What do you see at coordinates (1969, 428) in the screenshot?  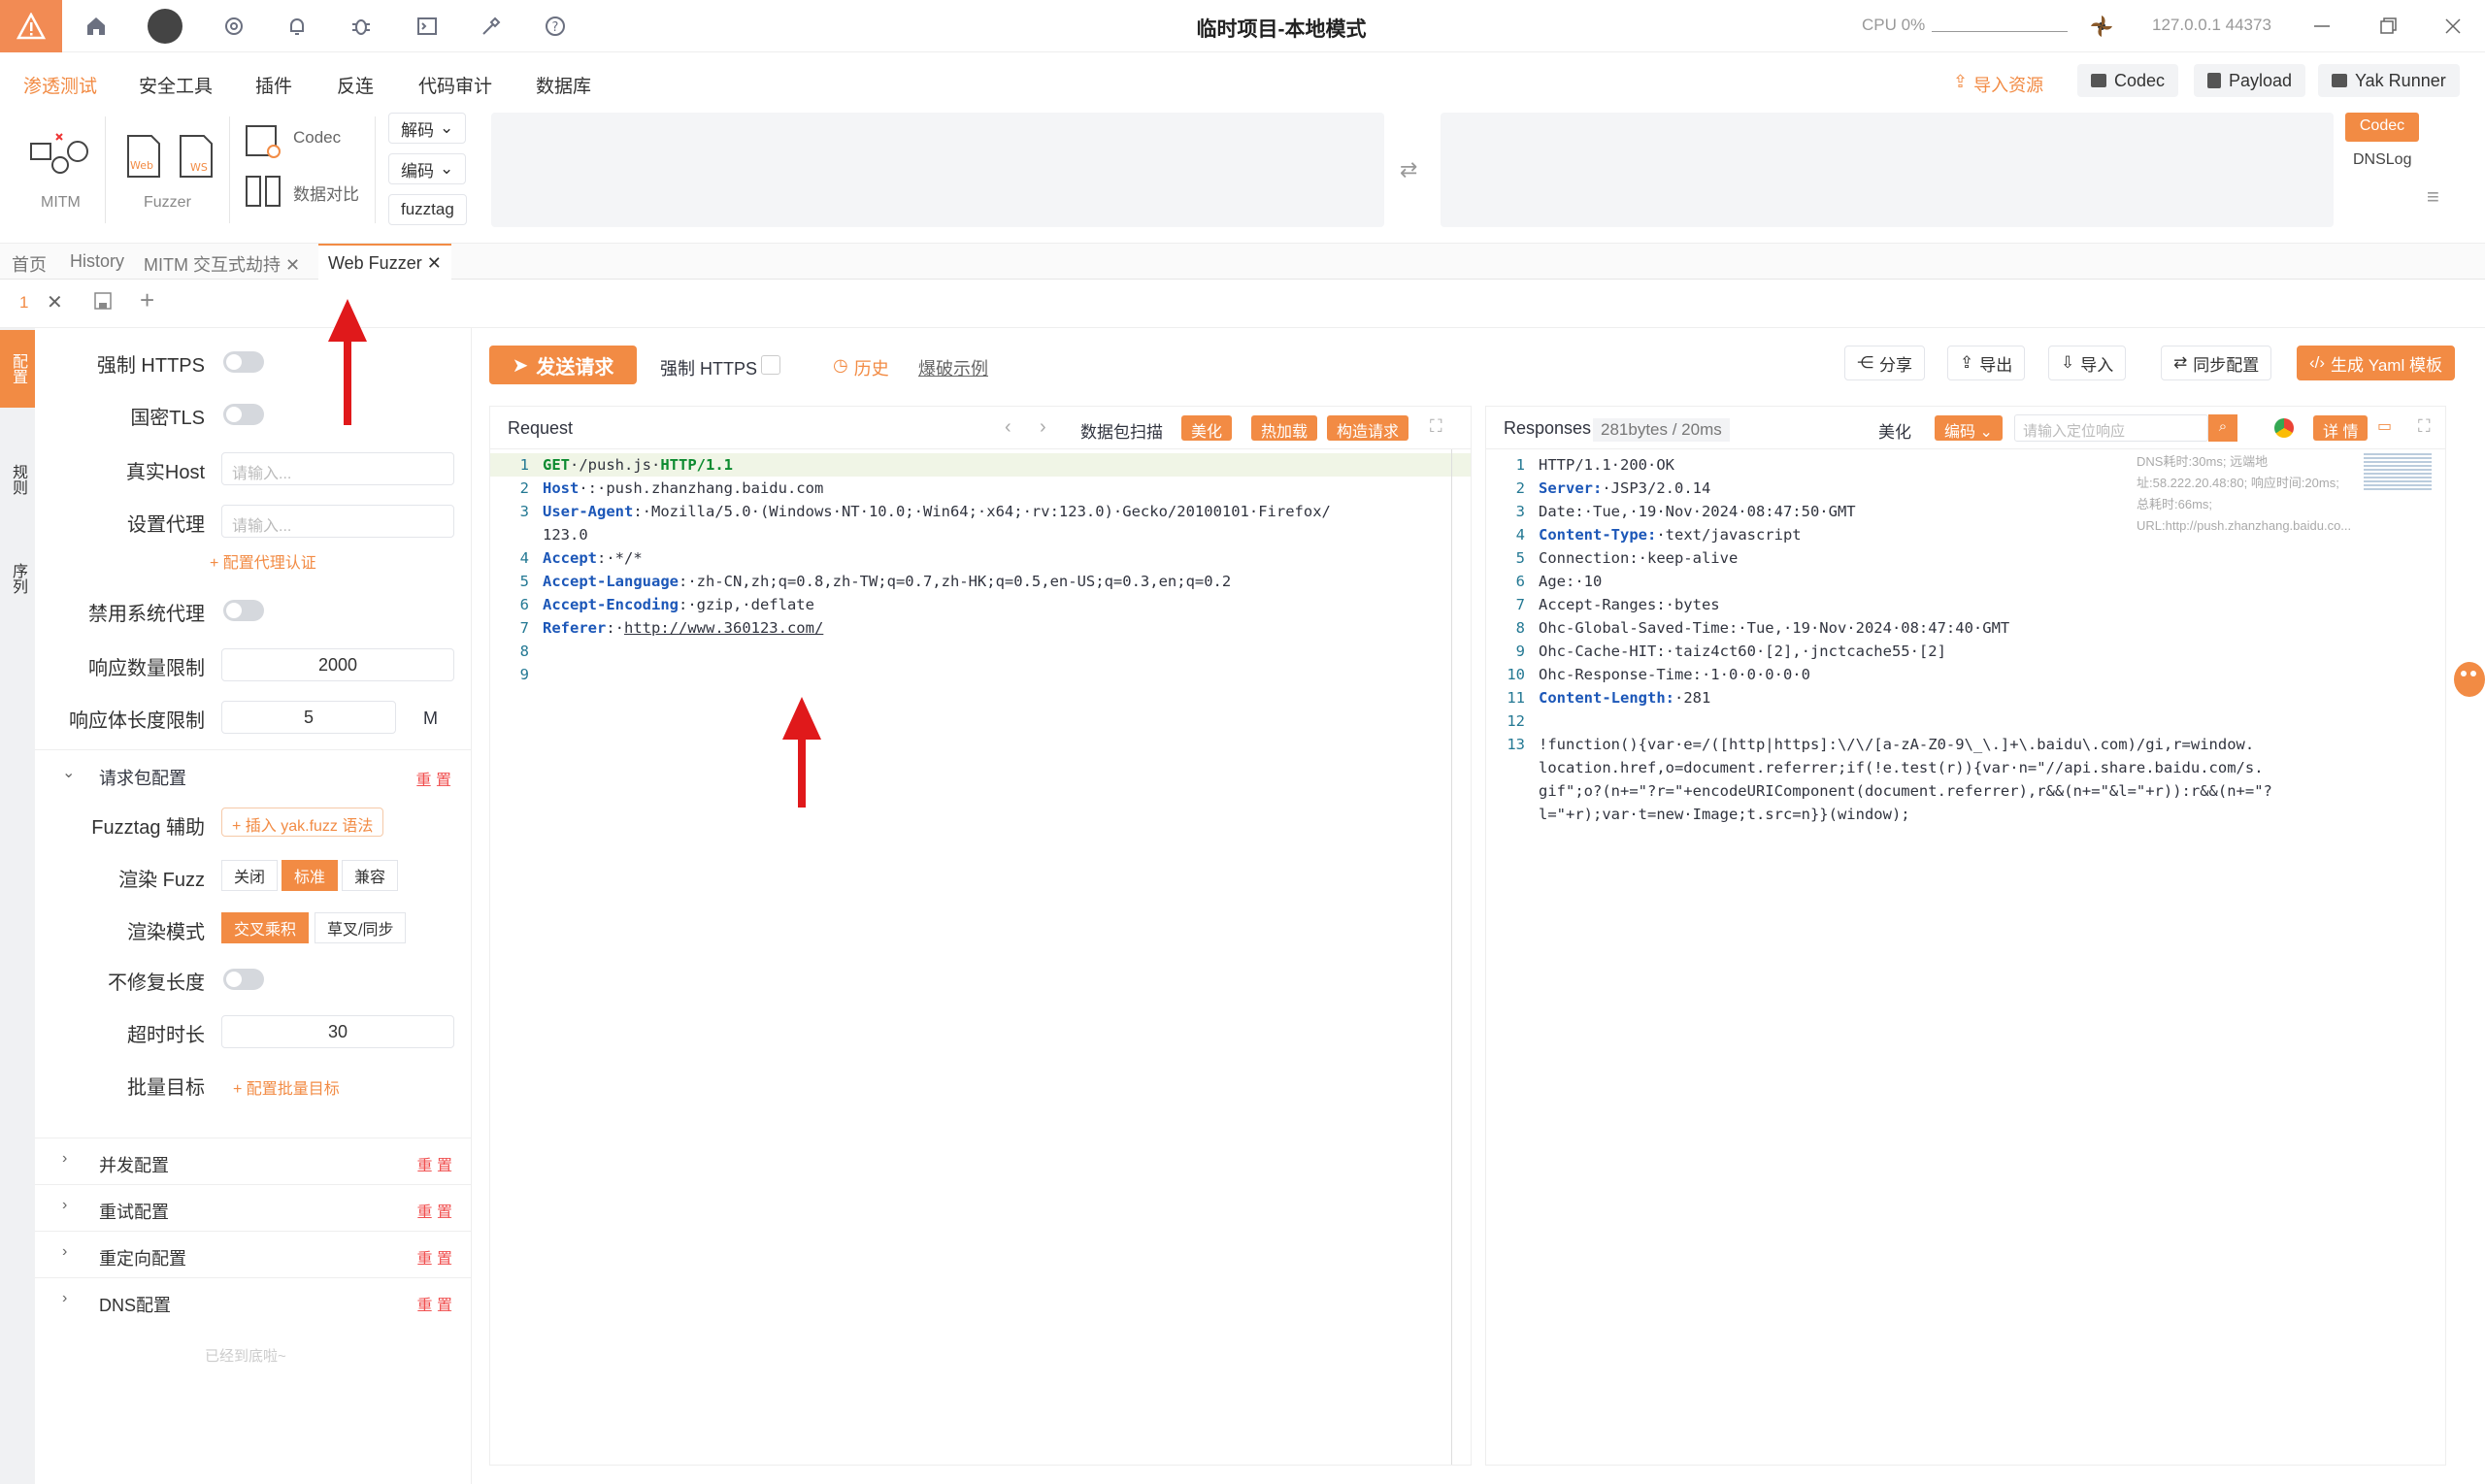 I see `response-encode-select: 编码 ⌄` at bounding box center [1969, 428].